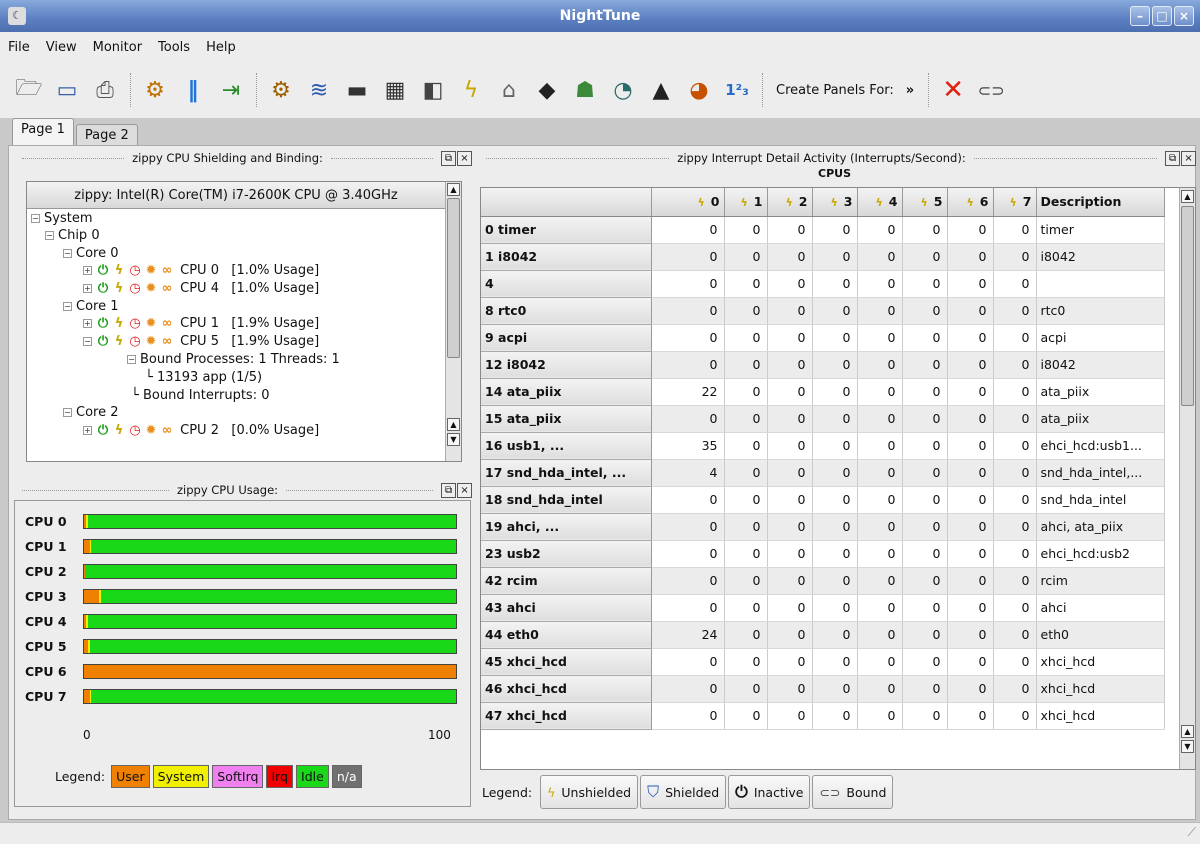 Image resolution: width=1200 pixels, height=844 pixels. Describe the element at coordinates (357, 90) in the screenshot. I see `memory-chip-icon: ▬` at that location.